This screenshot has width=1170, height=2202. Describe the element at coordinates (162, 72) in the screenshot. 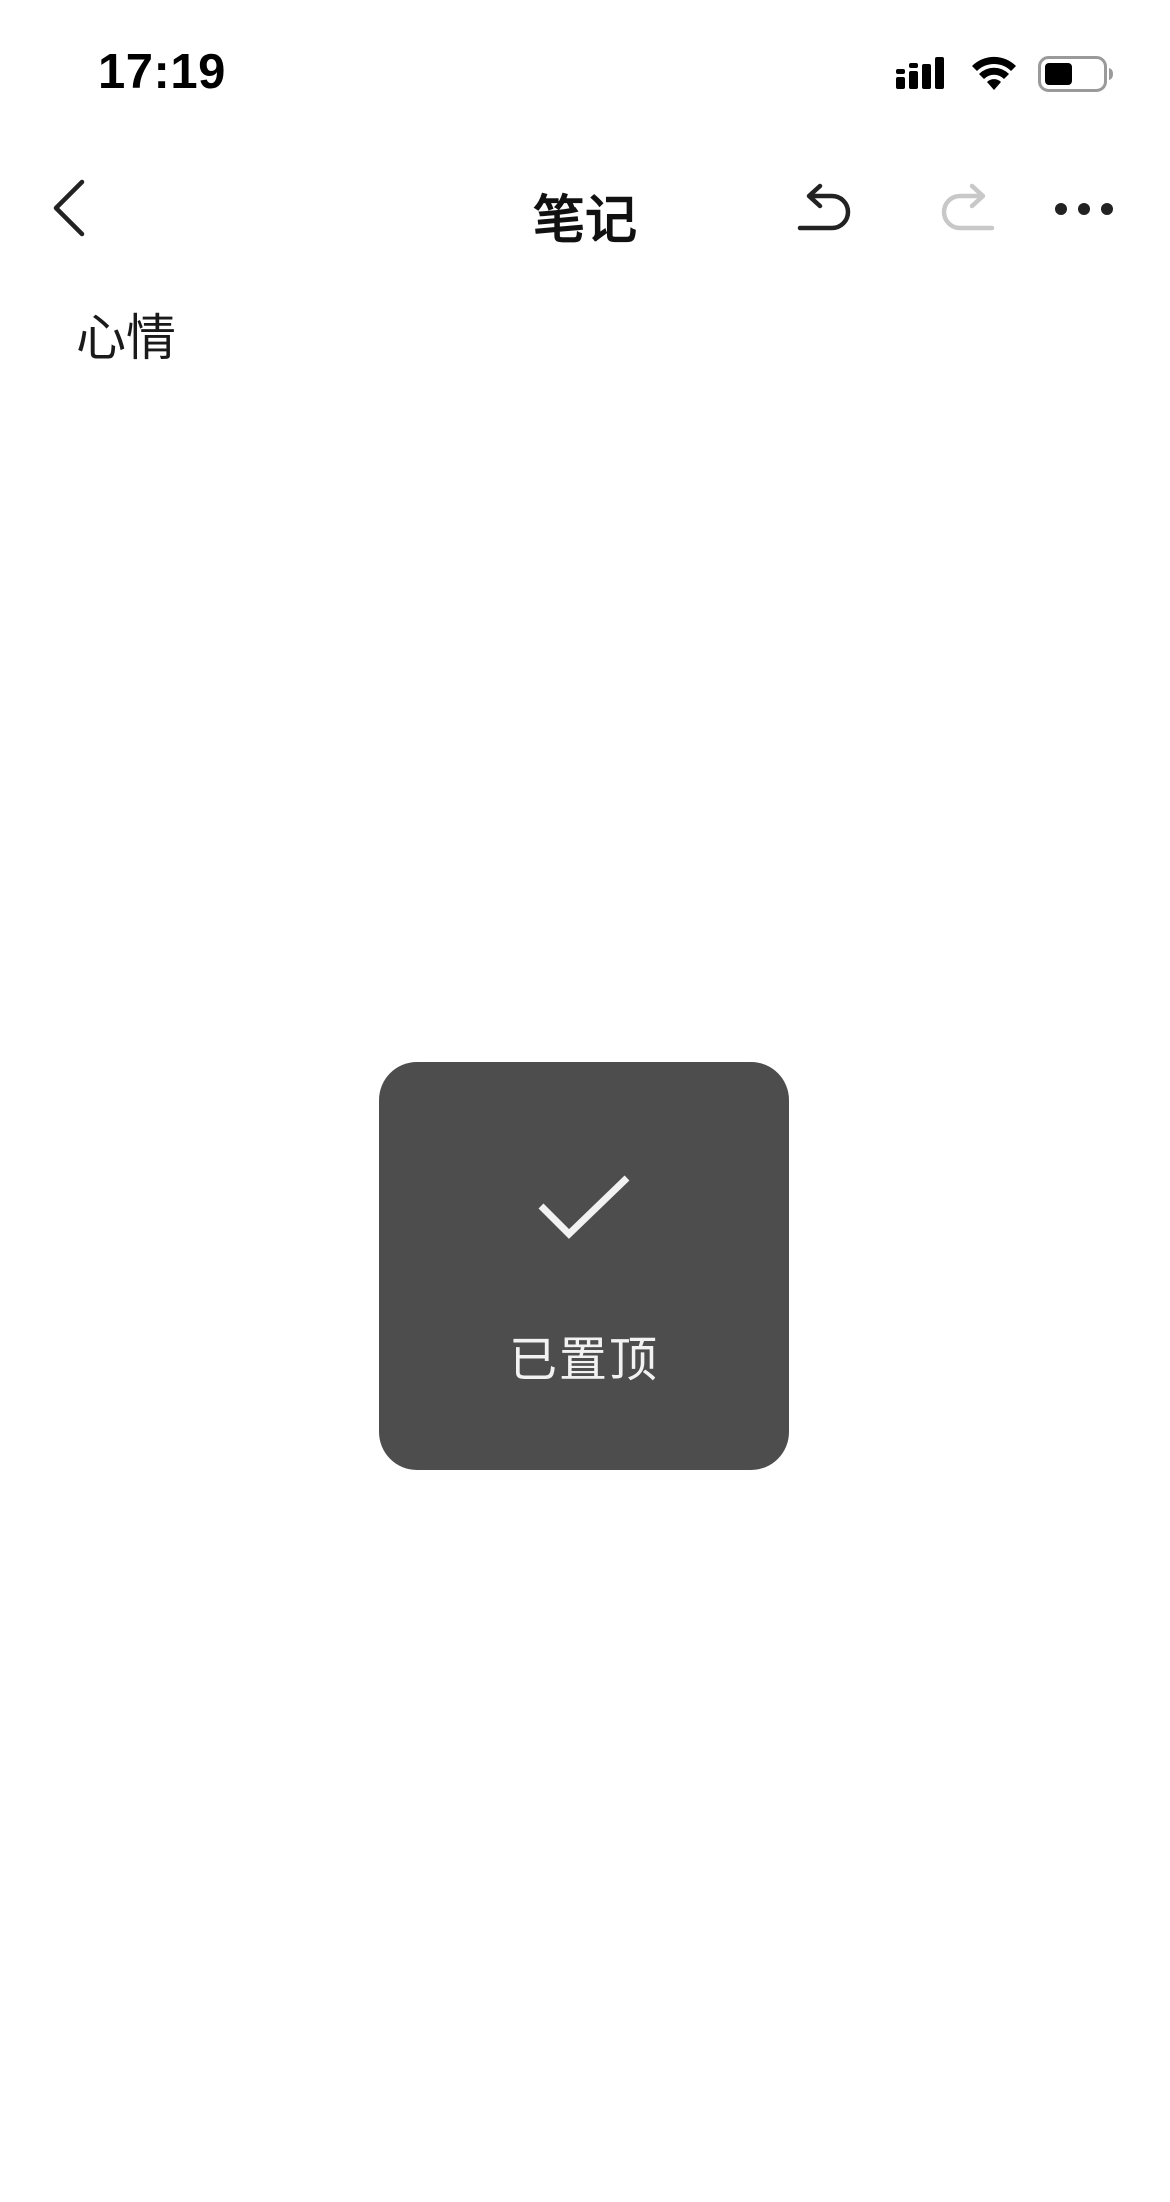

I see `status-time: 17:19` at that location.